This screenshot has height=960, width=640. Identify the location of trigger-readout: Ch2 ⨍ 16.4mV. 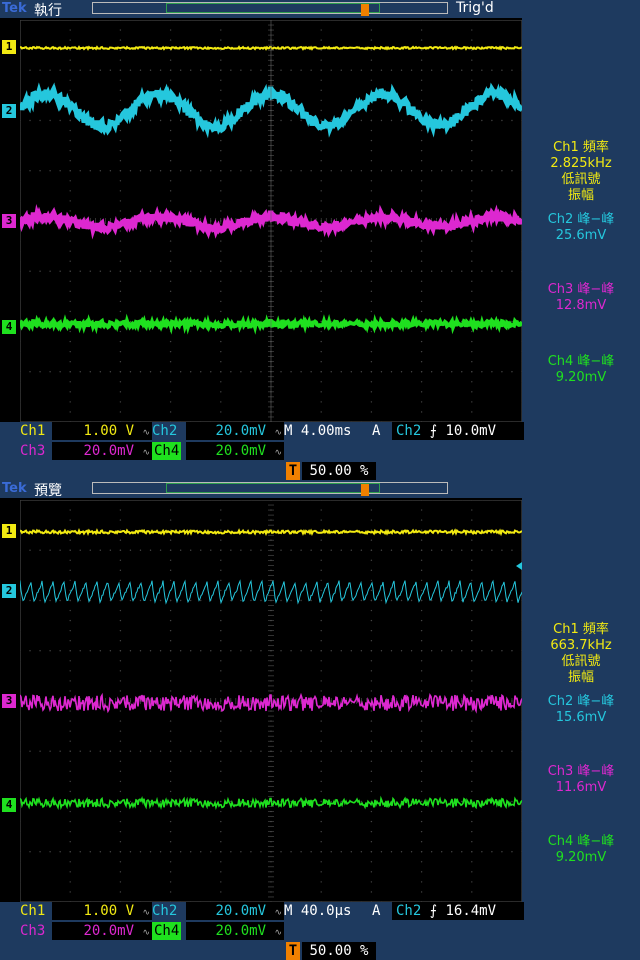
(458, 911).